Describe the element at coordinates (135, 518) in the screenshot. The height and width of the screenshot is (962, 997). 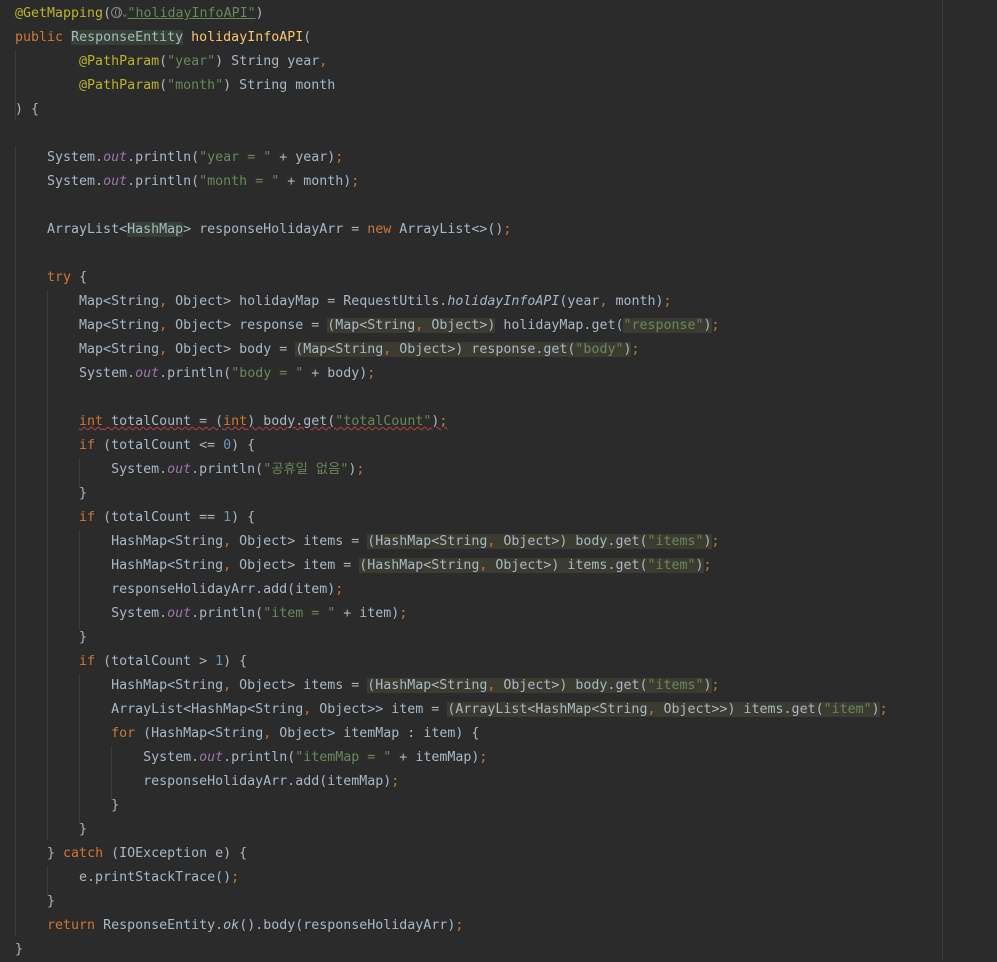
I see `code-line: if (totalCount == 1) {` at that location.